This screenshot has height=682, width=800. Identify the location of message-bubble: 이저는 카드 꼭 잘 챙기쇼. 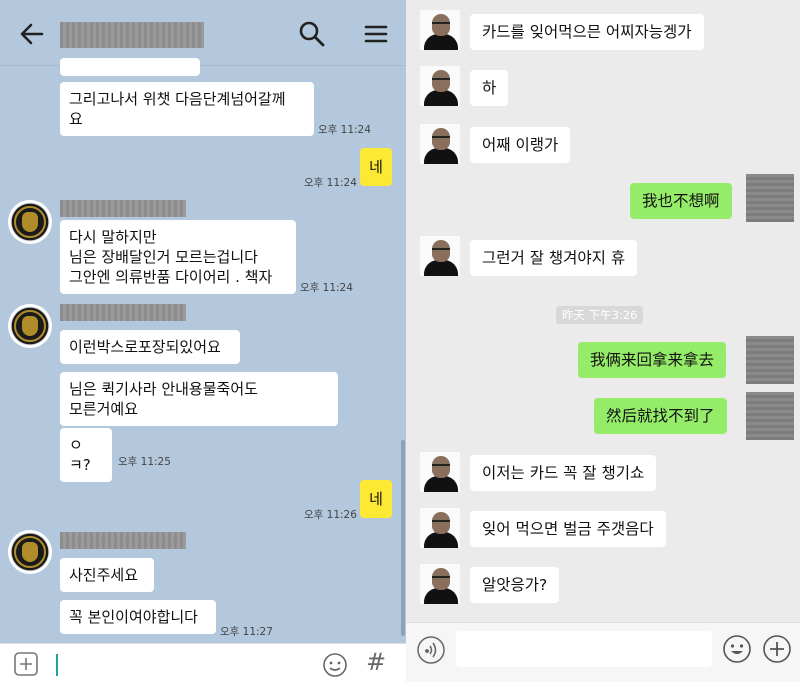
(563, 473).